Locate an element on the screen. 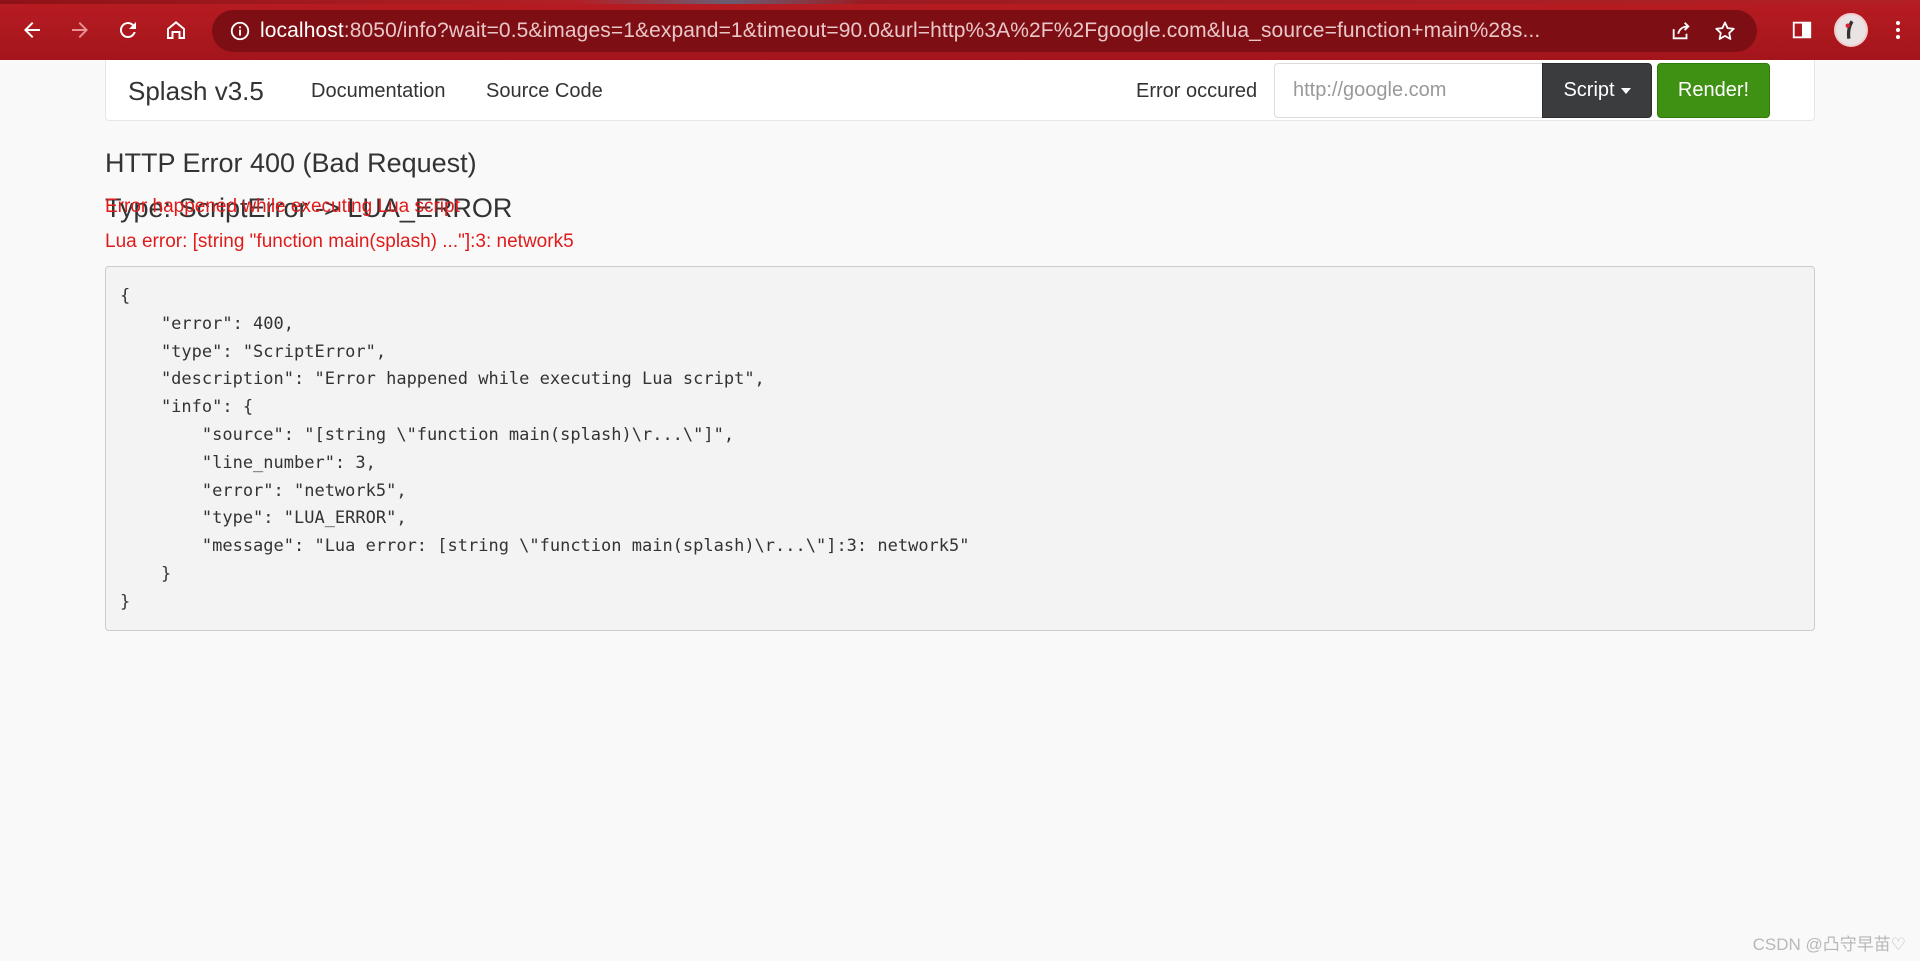  home-icon is located at coordinates (176, 30).